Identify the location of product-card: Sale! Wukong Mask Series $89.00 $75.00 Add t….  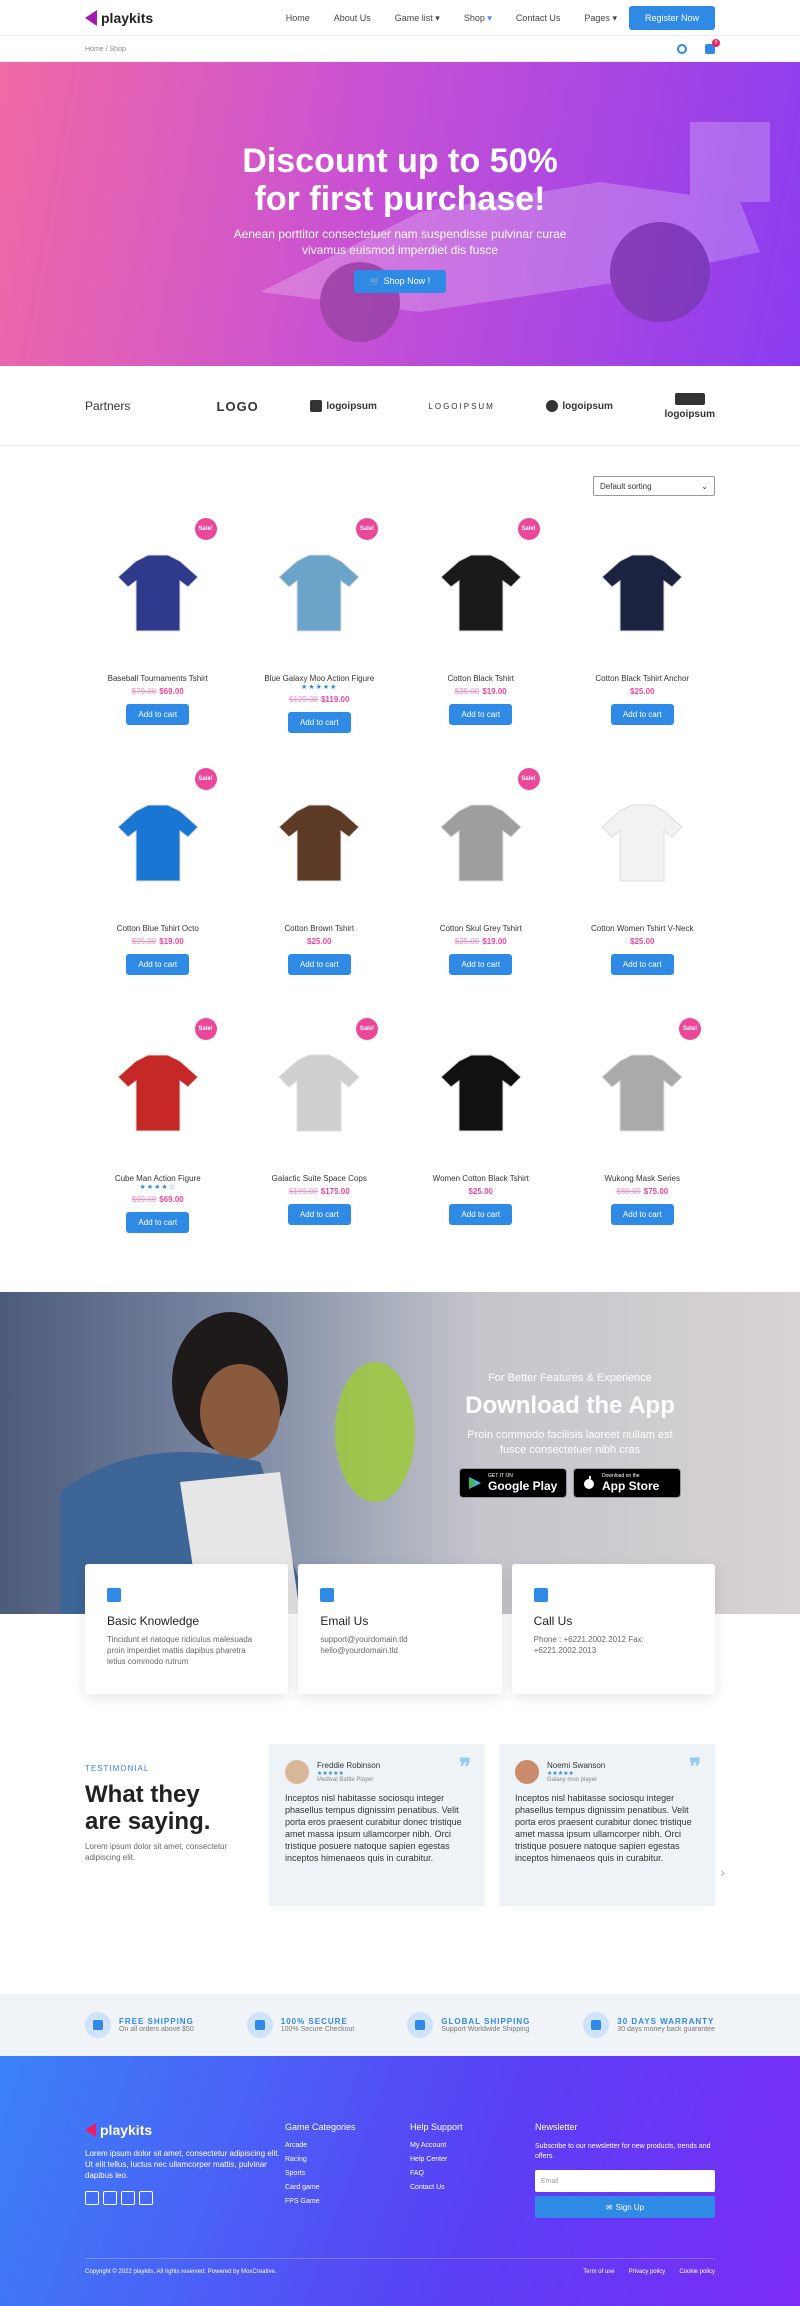
(643, 1131).